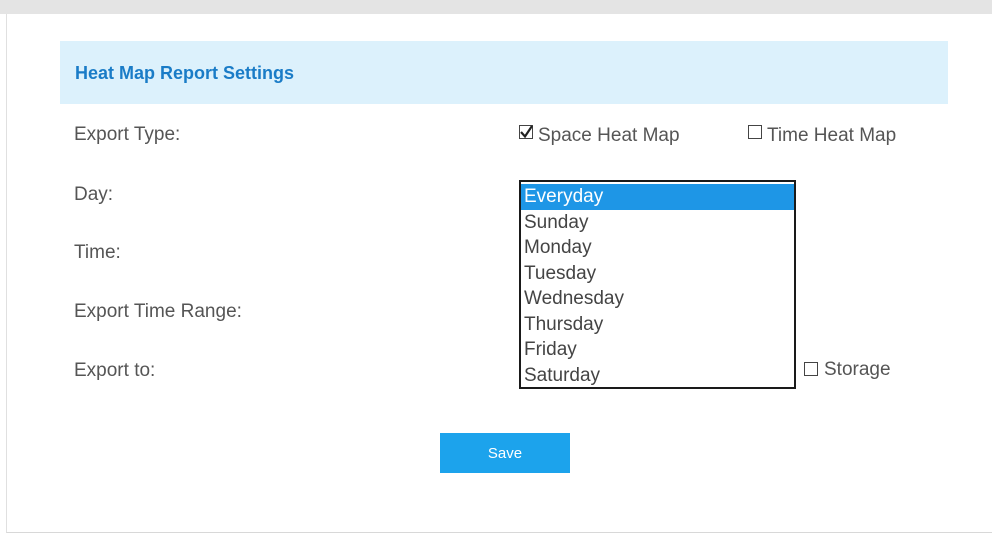  Describe the element at coordinates (831, 136) in the screenshot. I see `time-heat-map-label: Time Heat Map` at that location.